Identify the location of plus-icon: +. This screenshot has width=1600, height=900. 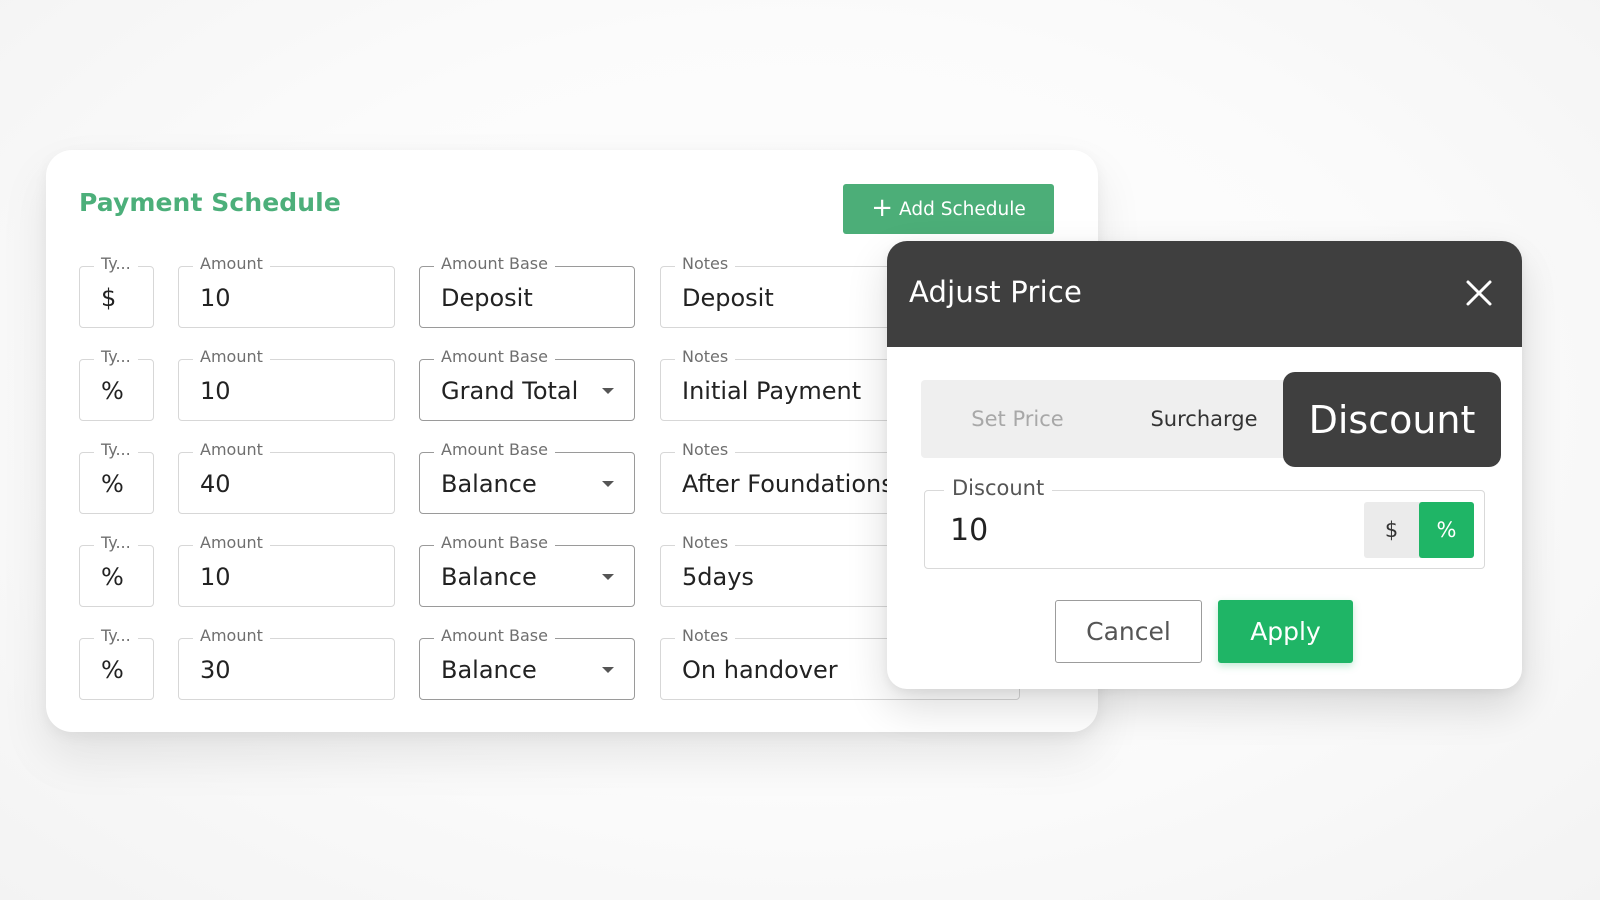
(882, 208).